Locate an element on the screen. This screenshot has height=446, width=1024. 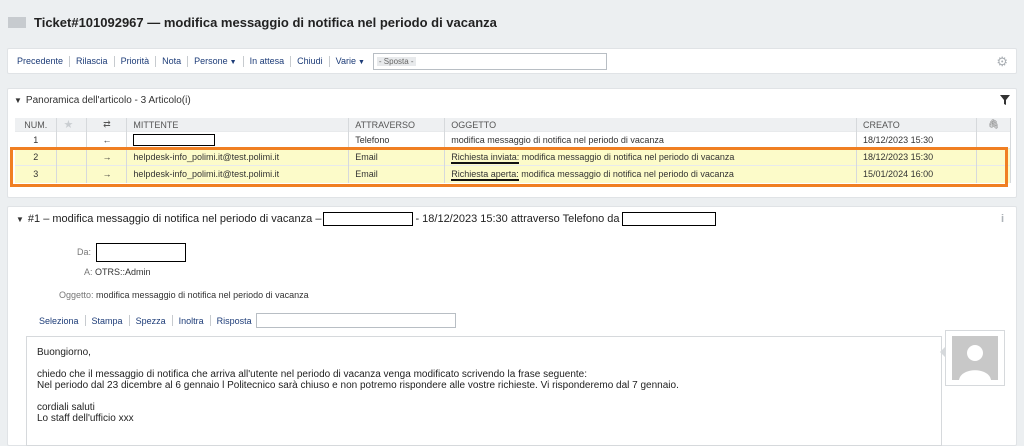
body-closing: cordiali saluti is located at coordinates (66, 407).